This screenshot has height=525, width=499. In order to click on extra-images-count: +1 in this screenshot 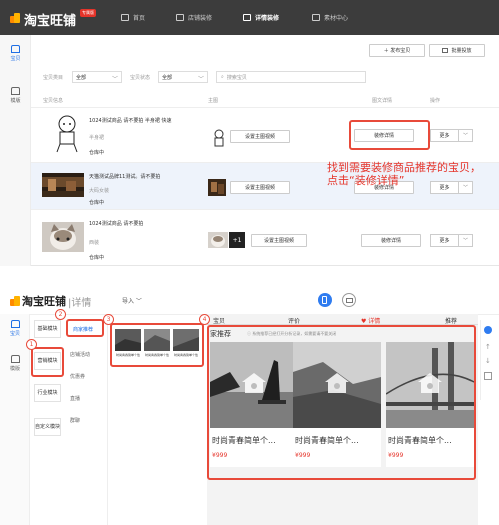, I will do `click(237, 240)`.